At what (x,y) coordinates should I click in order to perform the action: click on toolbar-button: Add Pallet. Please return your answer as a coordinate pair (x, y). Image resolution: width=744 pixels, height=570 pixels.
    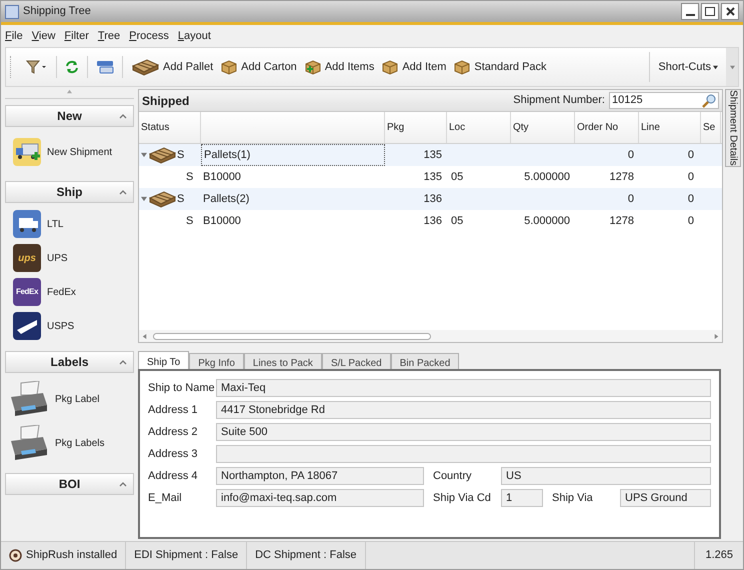
    Looking at the image, I should click on (172, 67).